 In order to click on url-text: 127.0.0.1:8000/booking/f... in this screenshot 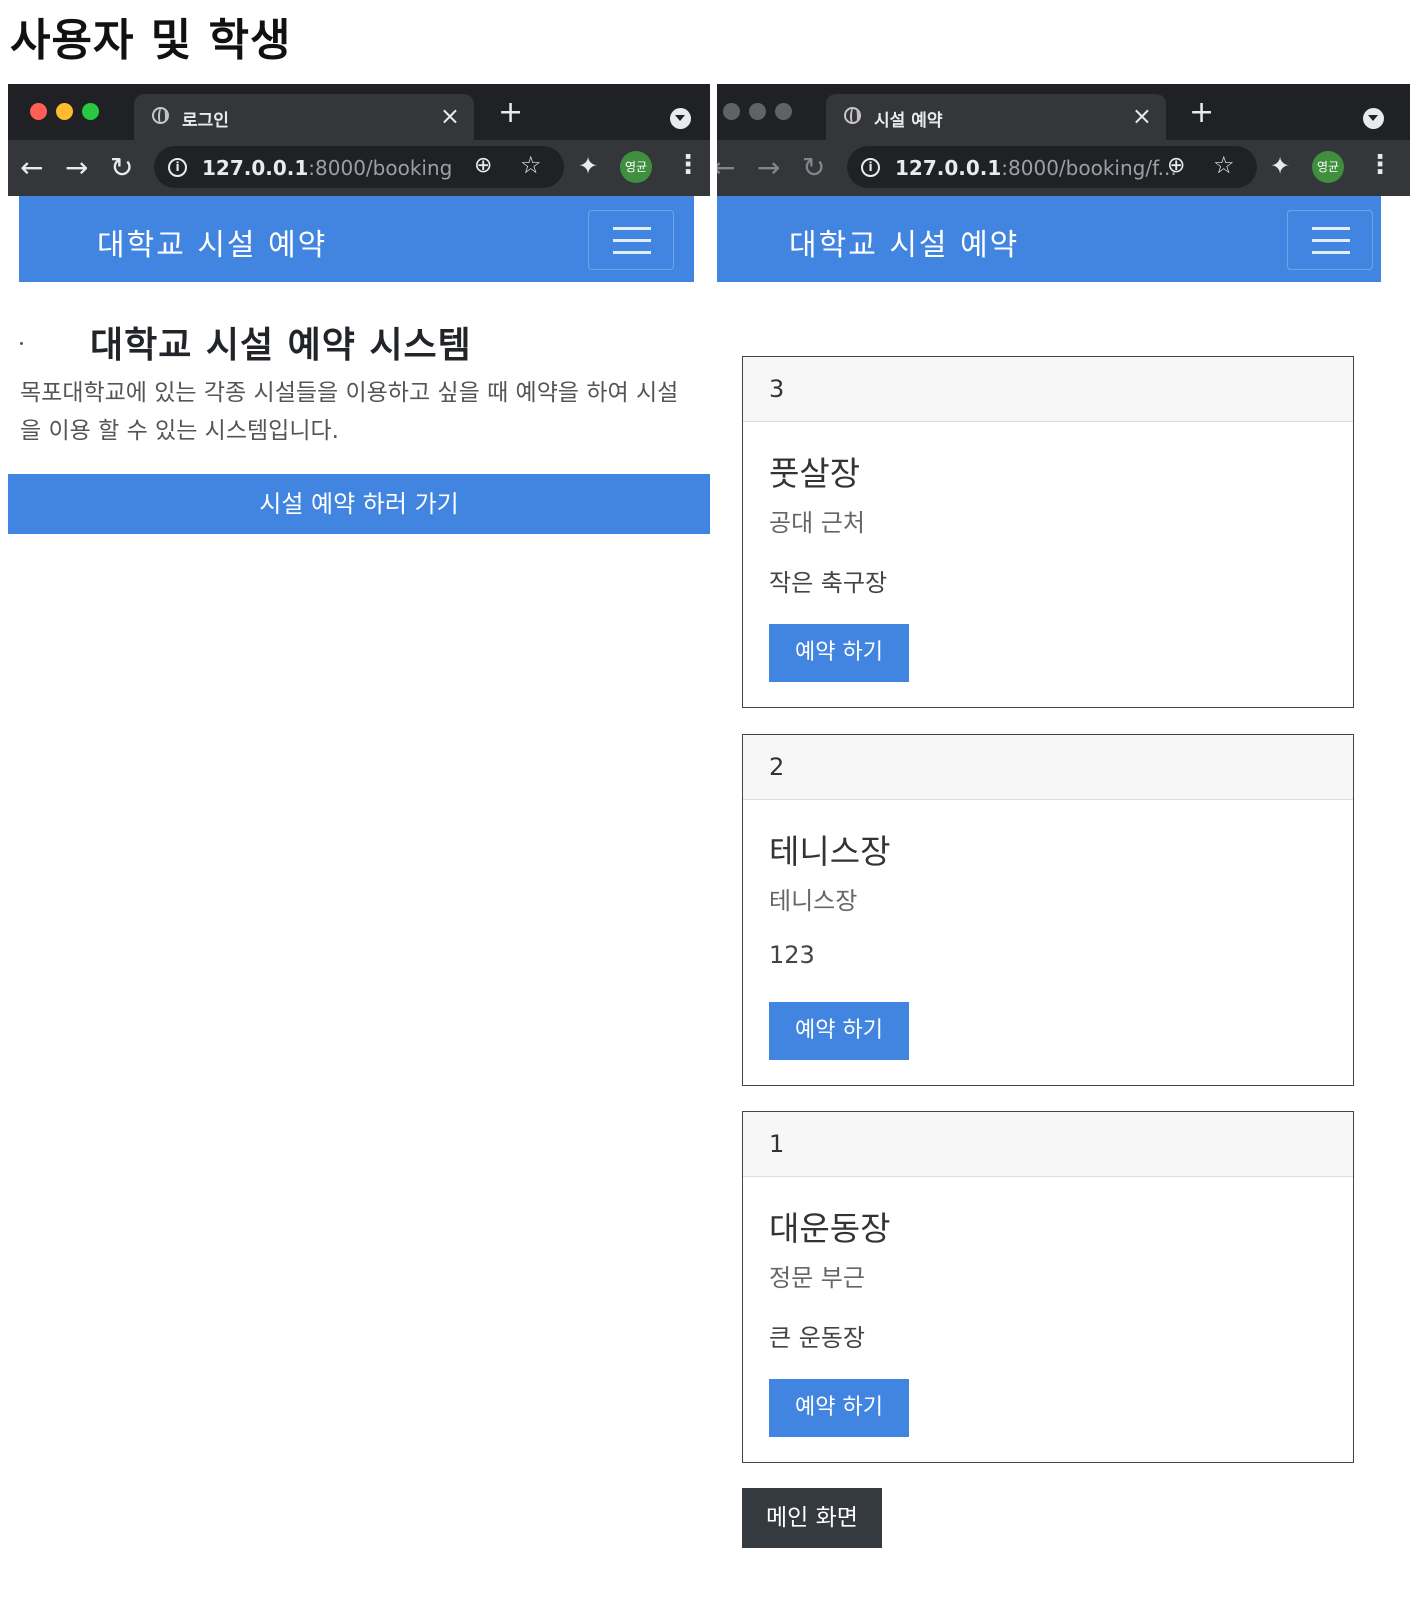, I will do `click(1036, 168)`.